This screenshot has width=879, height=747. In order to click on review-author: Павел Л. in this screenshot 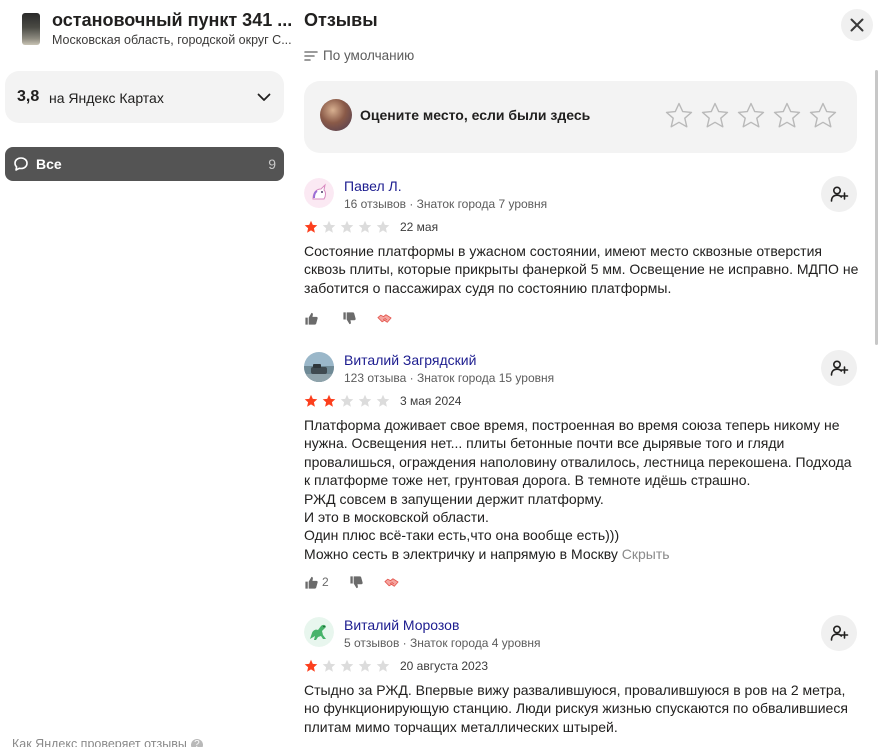, I will do `click(373, 186)`.